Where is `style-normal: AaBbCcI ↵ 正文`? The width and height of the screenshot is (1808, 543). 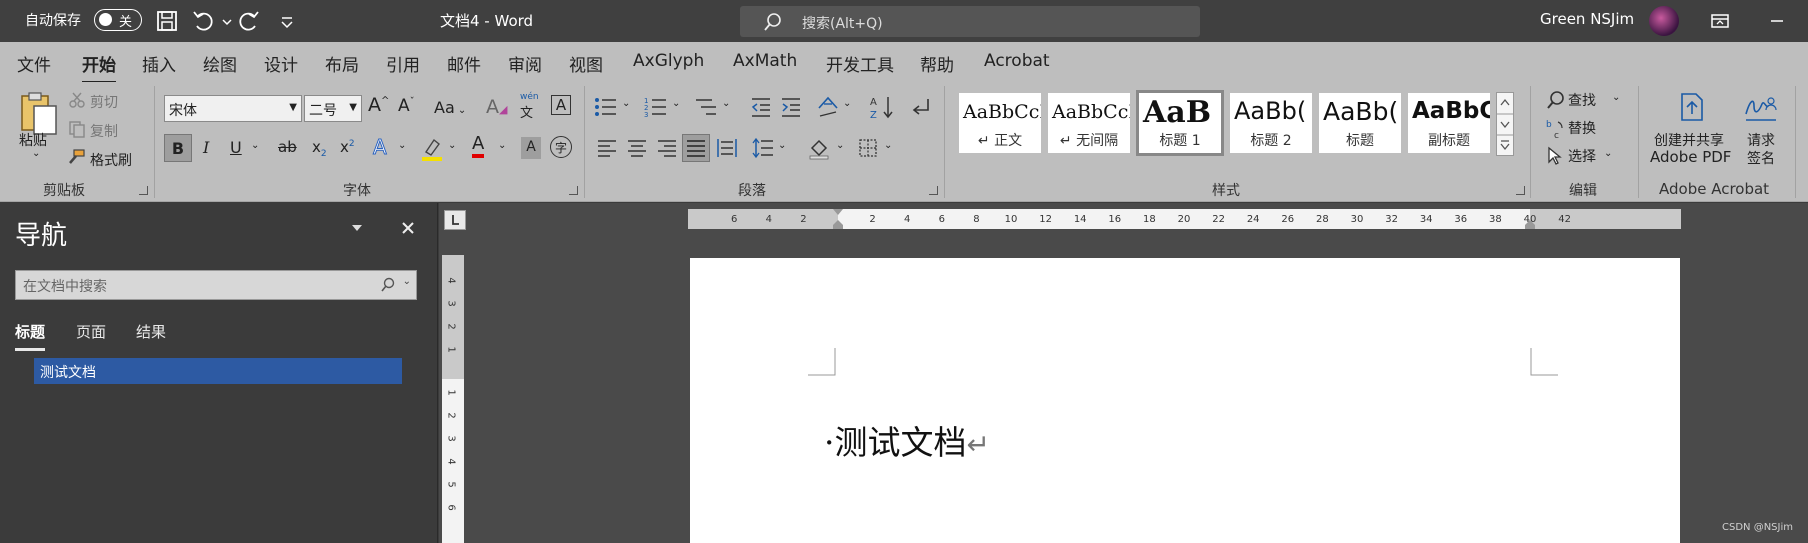 style-normal: AaBbCcI ↵ 正文 is located at coordinates (1000, 123).